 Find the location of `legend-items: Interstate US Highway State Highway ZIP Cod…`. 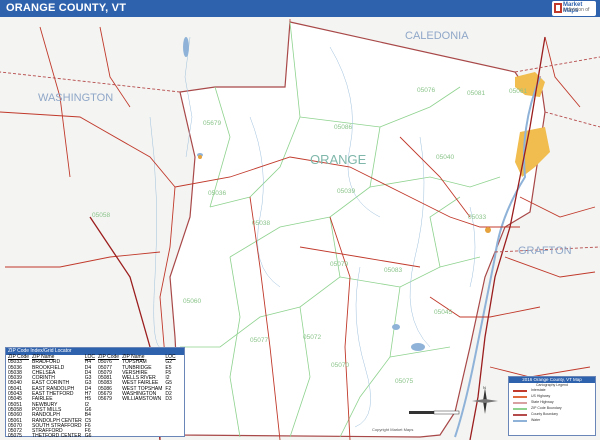

legend-items: Interstate US Highway State Highway ZIP Cod… is located at coordinates (552, 406).